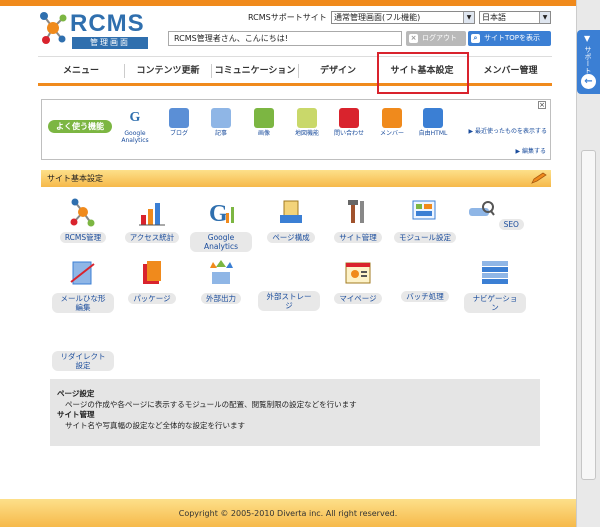 Image resolution: width=600 pixels, height=527 pixels. What do you see at coordinates (588, 315) in the screenshot?
I see `scrollbar-thumb` at bounding box center [588, 315].